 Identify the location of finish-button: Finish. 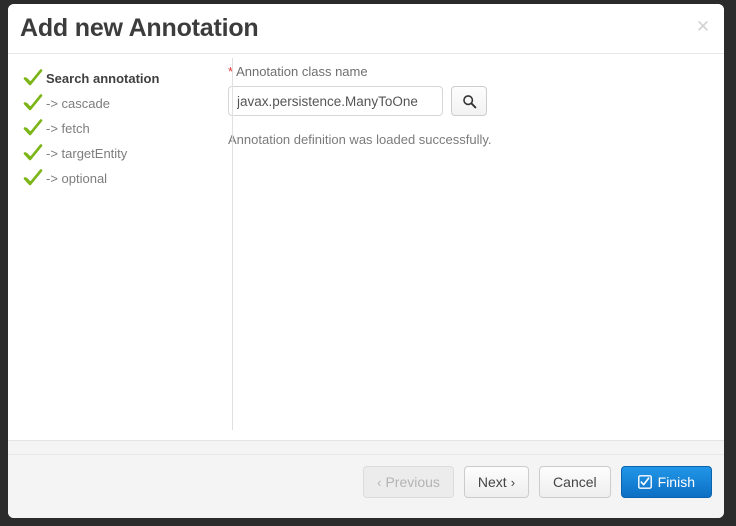
(666, 482).